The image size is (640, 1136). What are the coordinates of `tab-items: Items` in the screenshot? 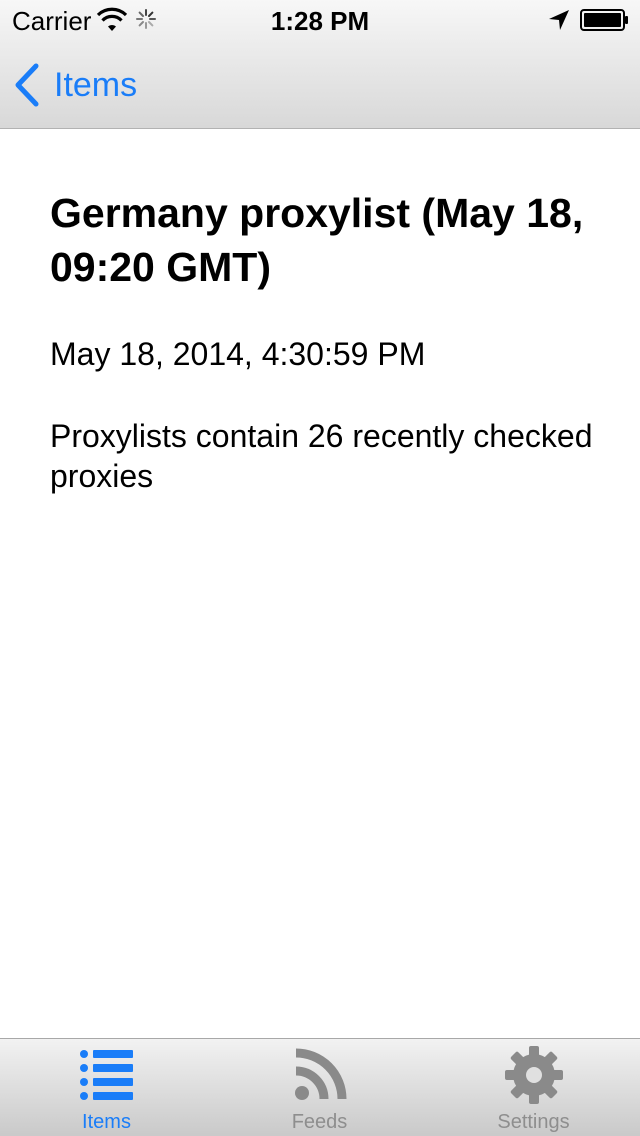 It's located at (106, 1087).